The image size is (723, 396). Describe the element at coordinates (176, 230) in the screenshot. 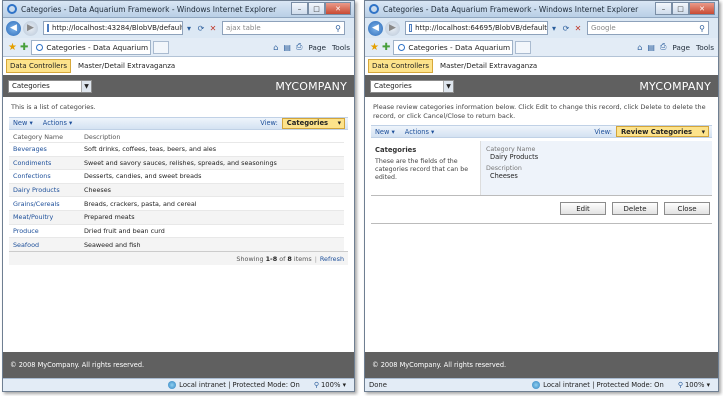

I see `table-row: Produce Dried fruit and bean curd` at that location.